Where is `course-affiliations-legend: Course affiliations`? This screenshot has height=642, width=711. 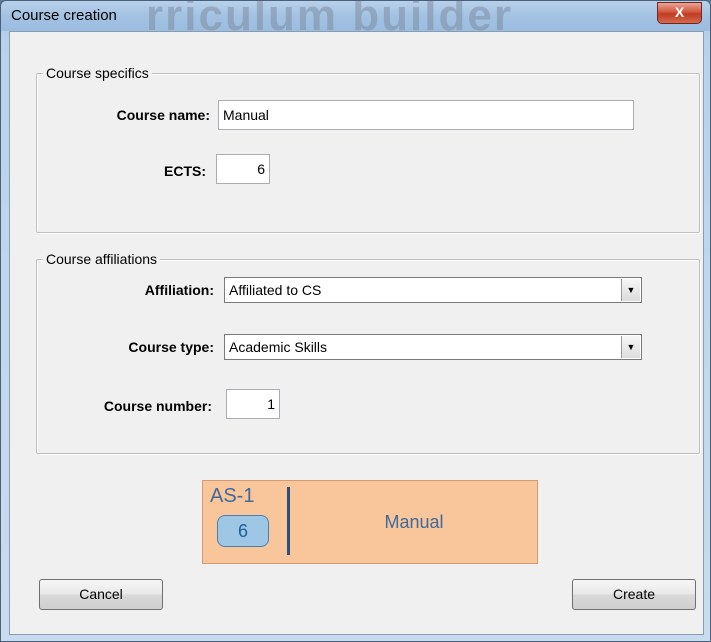 course-affiliations-legend: Course affiliations is located at coordinates (102, 259).